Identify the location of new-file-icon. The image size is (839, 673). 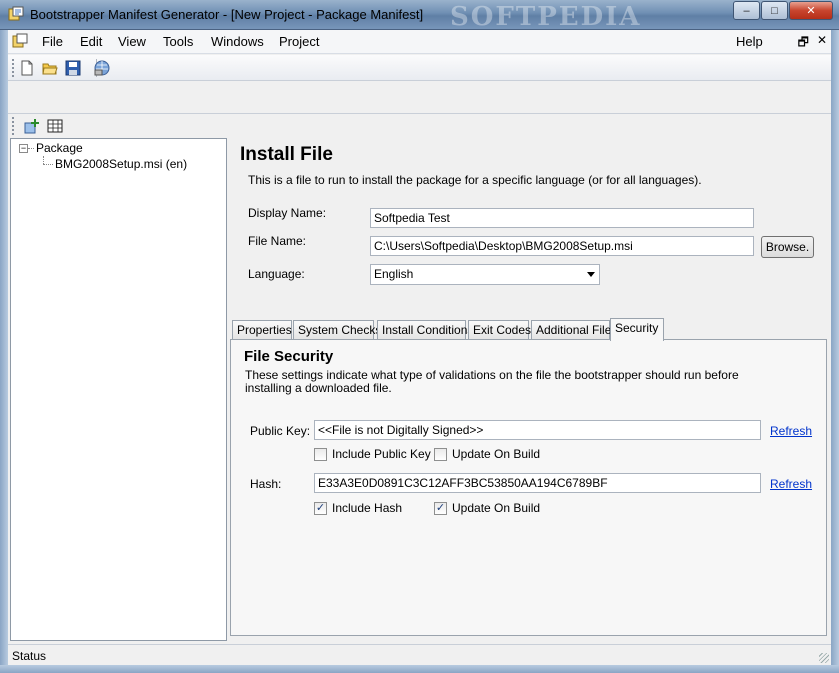
(27, 68).